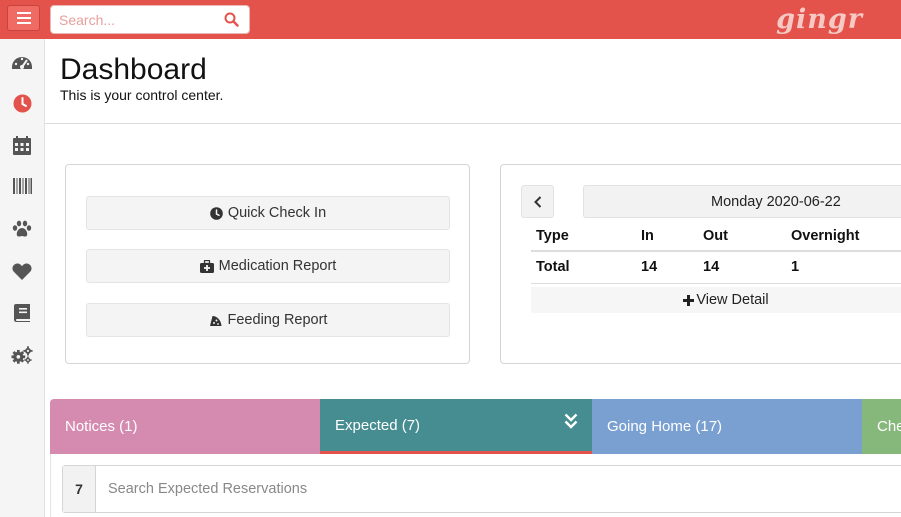 The height and width of the screenshot is (517, 901). I want to click on tab-notices-label: Notices (1), so click(101, 426).